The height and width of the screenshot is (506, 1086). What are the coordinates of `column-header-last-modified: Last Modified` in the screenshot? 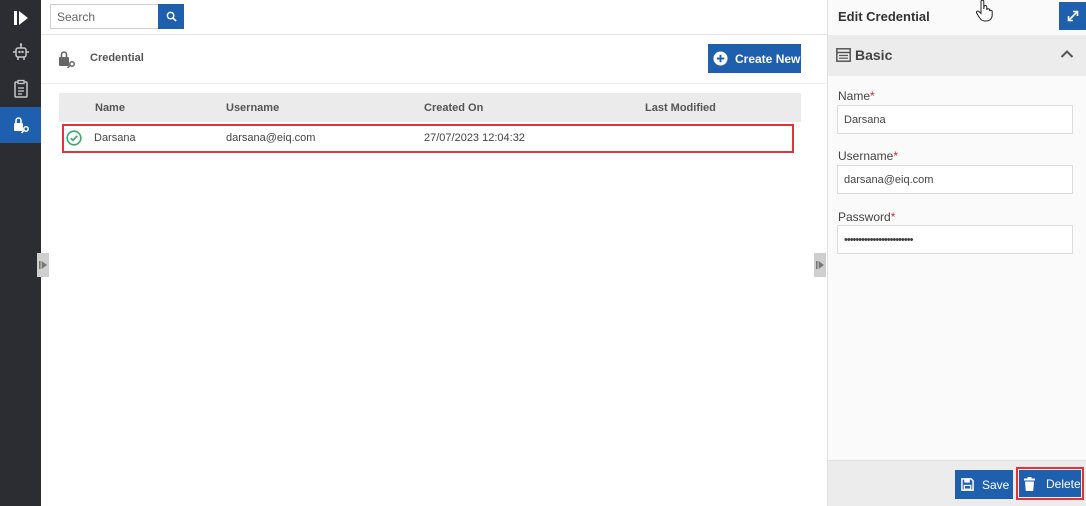 It's located at (680, 108).